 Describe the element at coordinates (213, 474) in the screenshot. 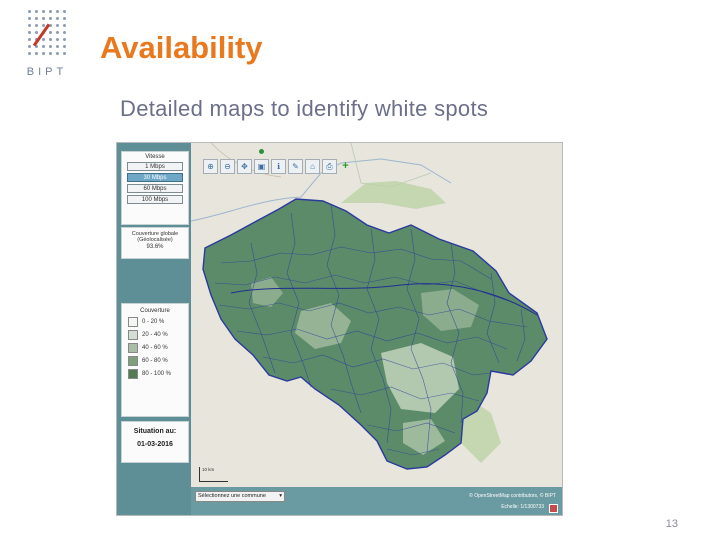

I see `map-scale-bar: 10 km` at that location.